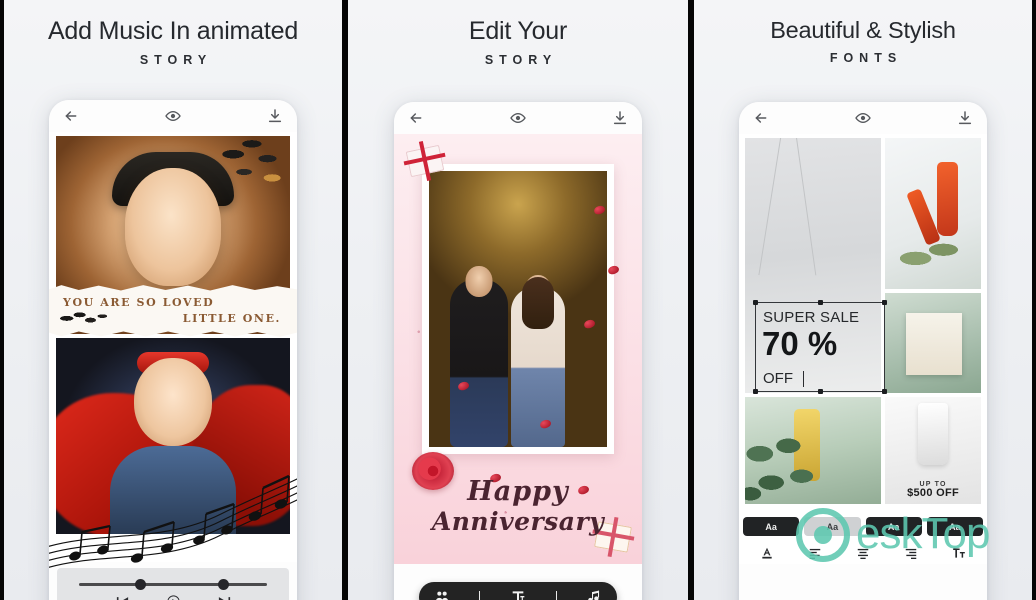 This screenshot has height=600, width=1036. I want to click on font-chooser-bar: Aa Aa Aa Aa, so click(863, 526).